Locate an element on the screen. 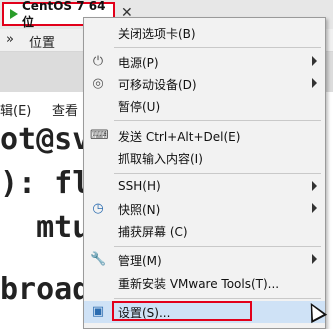 The height and width of the screenshot is (329, 333). running-vm-icon is located at coordinates (14, 14).